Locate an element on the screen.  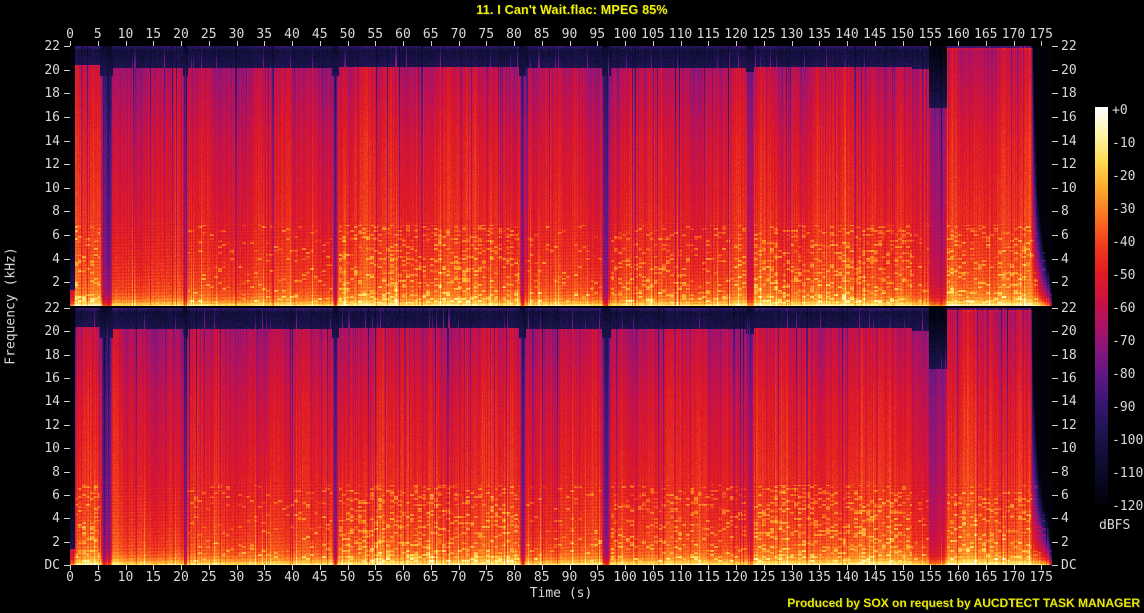
time-tick-label: 50 is located at coordinates (347, 577).